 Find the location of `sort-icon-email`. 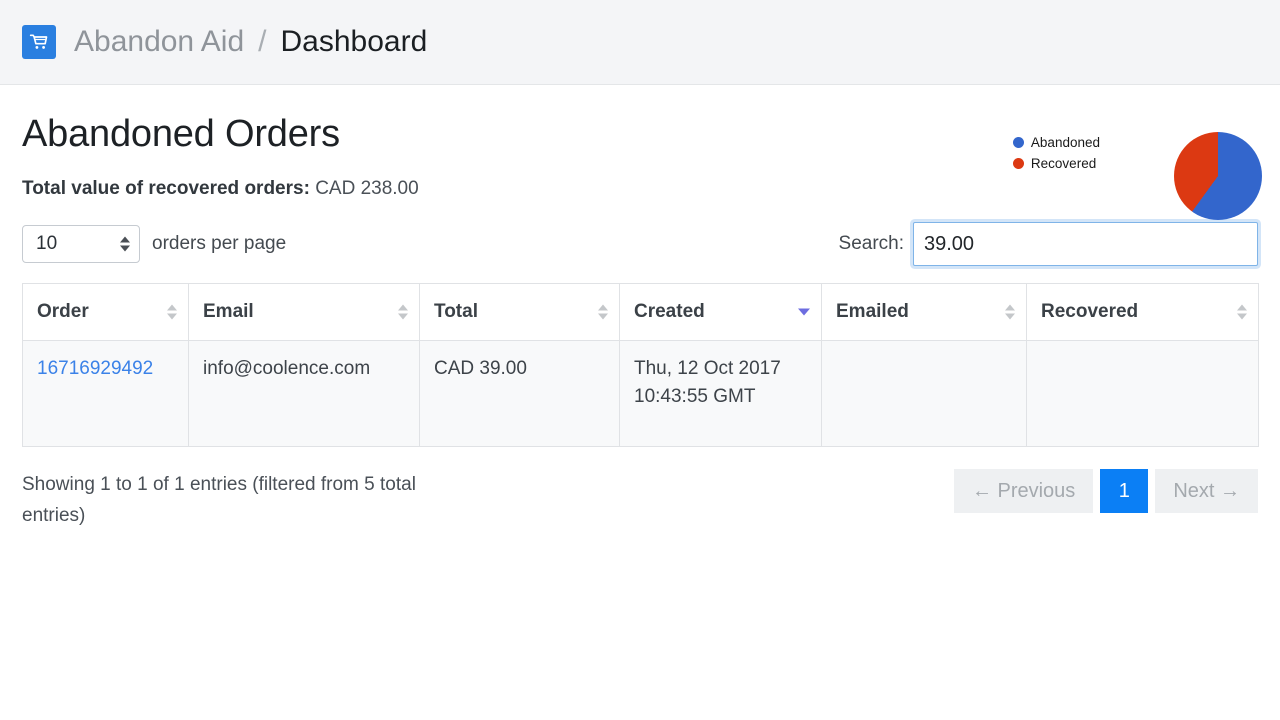

sort-icon-email is located at coordinates (403, 312).